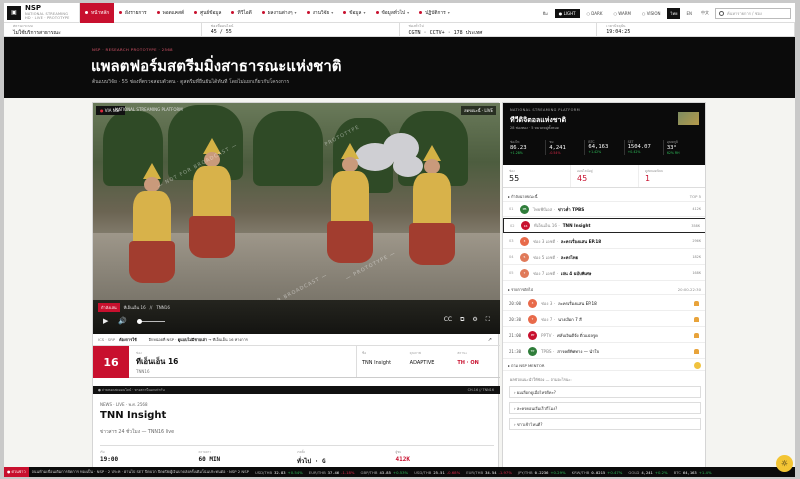 The height and width of the screenshot is (479, 800). I want to click on channel-cell-value: TNN Insight, so click(377, 363).